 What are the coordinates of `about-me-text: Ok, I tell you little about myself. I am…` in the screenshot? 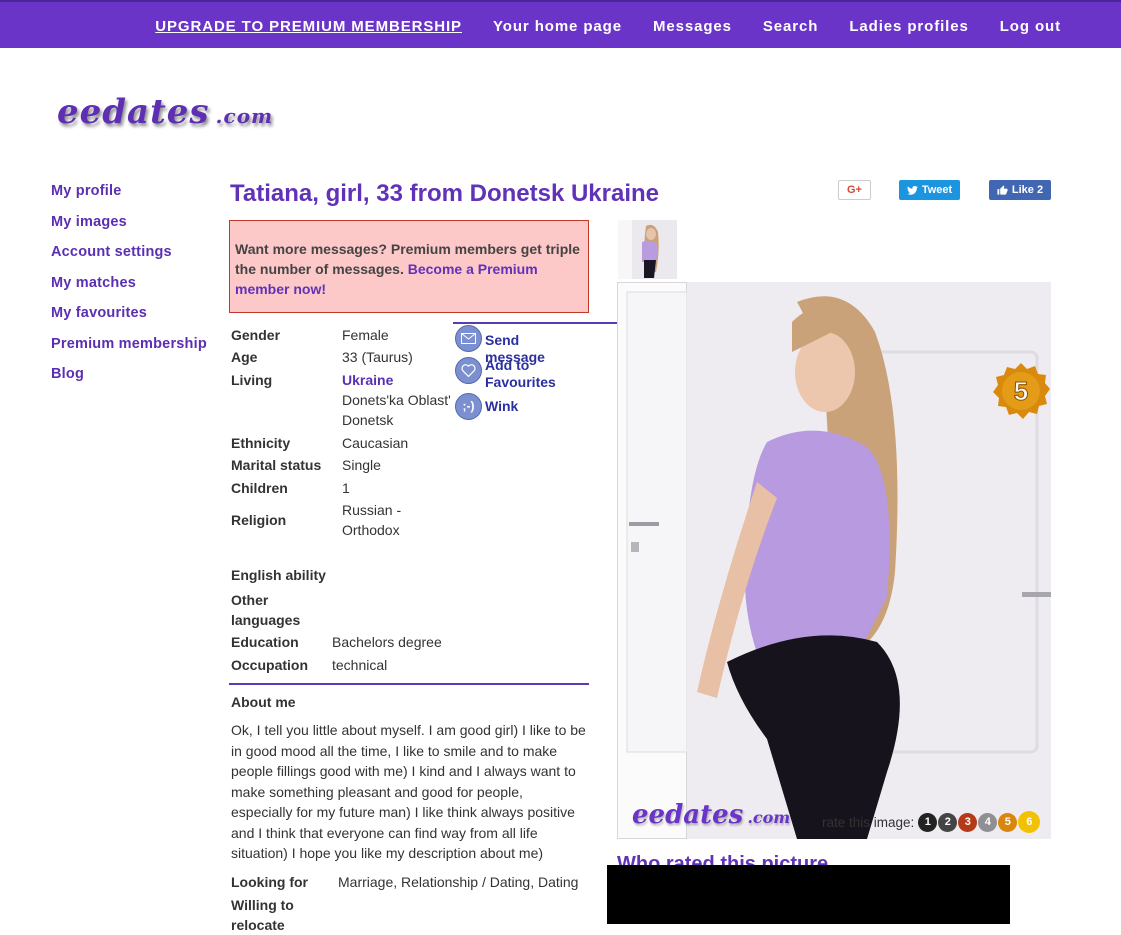 It's located at (408, 791).